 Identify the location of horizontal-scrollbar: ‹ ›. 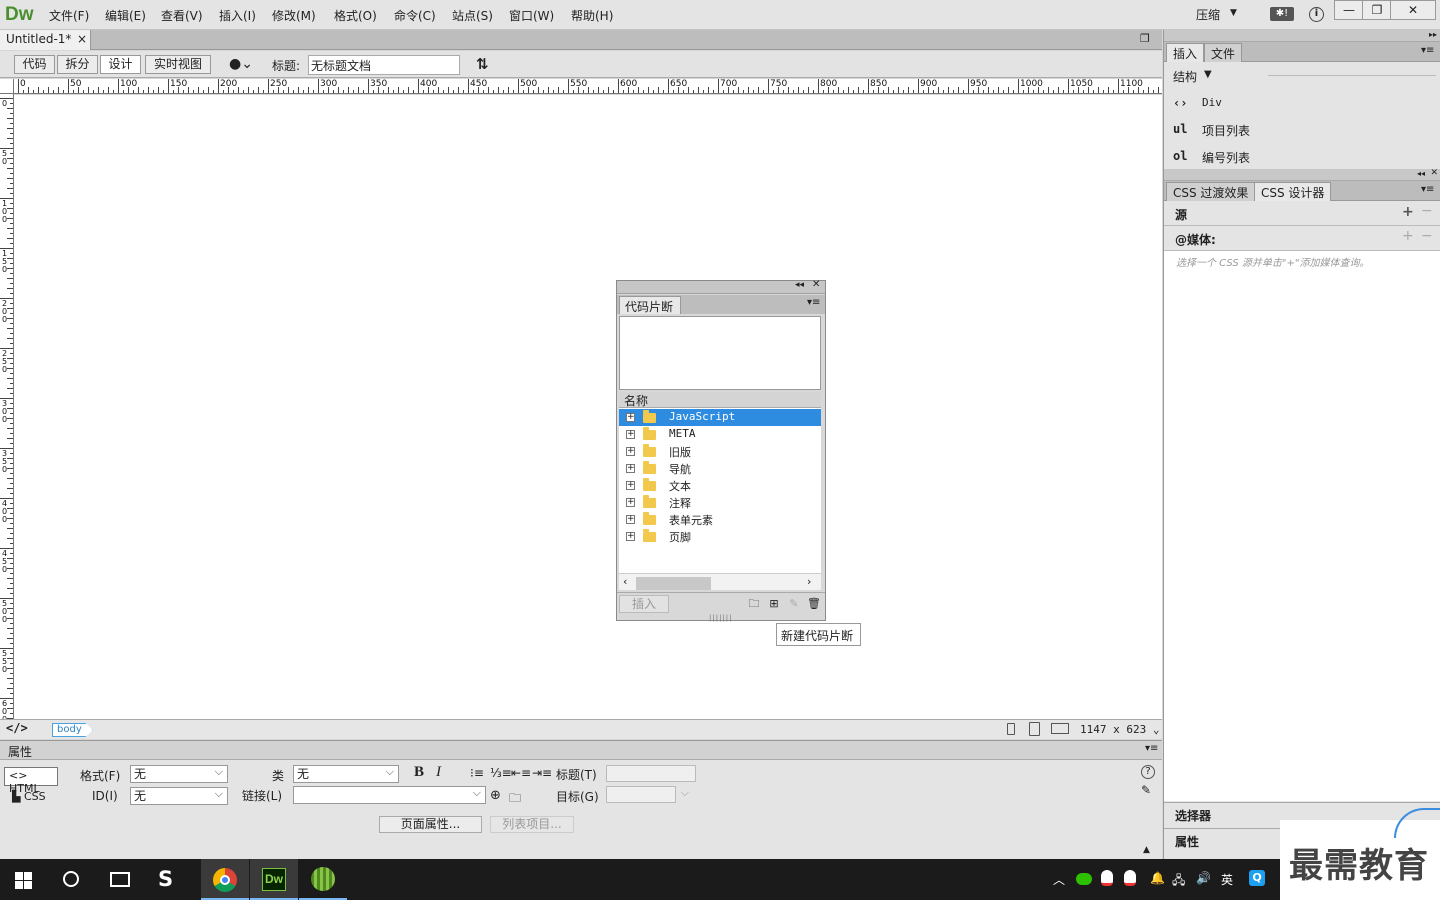
(720, 581).